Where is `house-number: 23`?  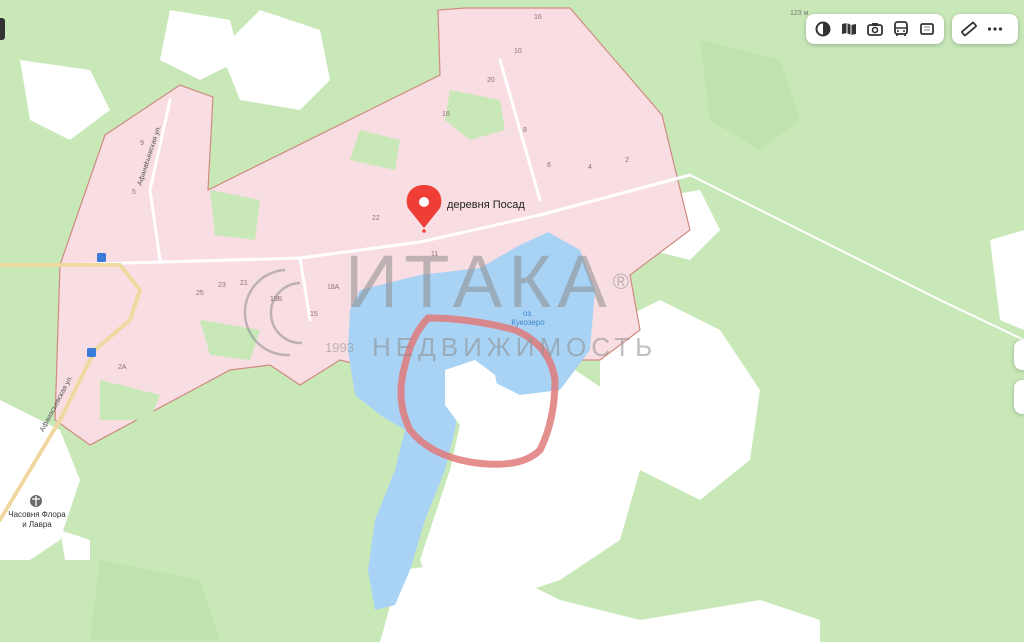 house-number: 23 is located at coordinates (222, 285).